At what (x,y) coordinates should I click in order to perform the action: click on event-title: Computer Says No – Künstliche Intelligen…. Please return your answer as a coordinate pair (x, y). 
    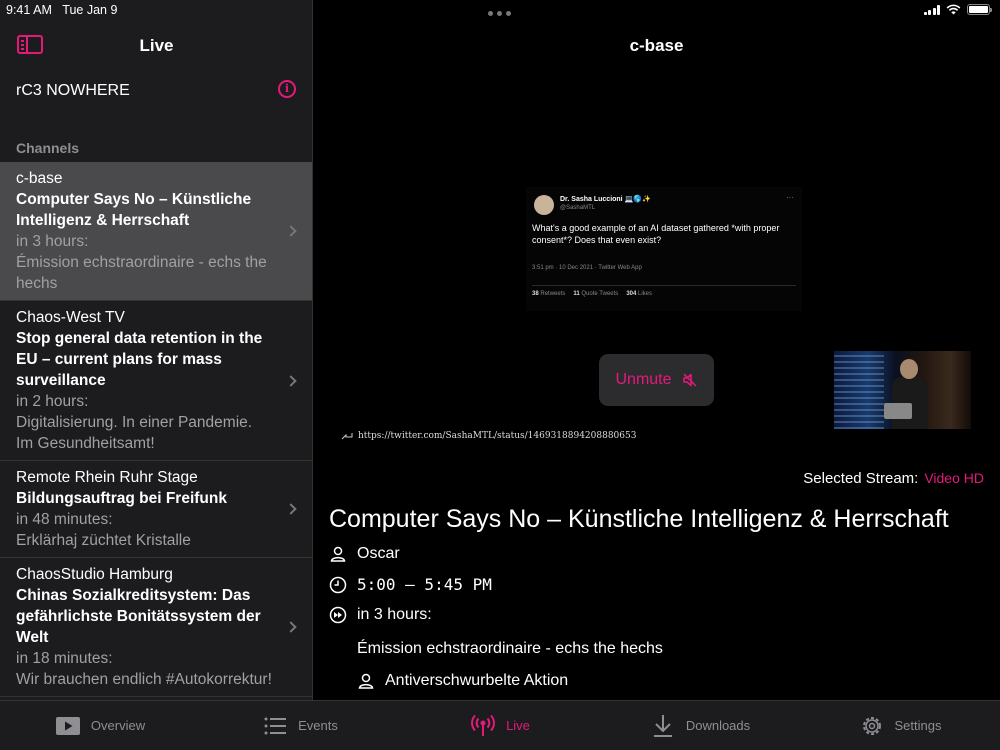
    Looking at the image, I should click on (639, 519).